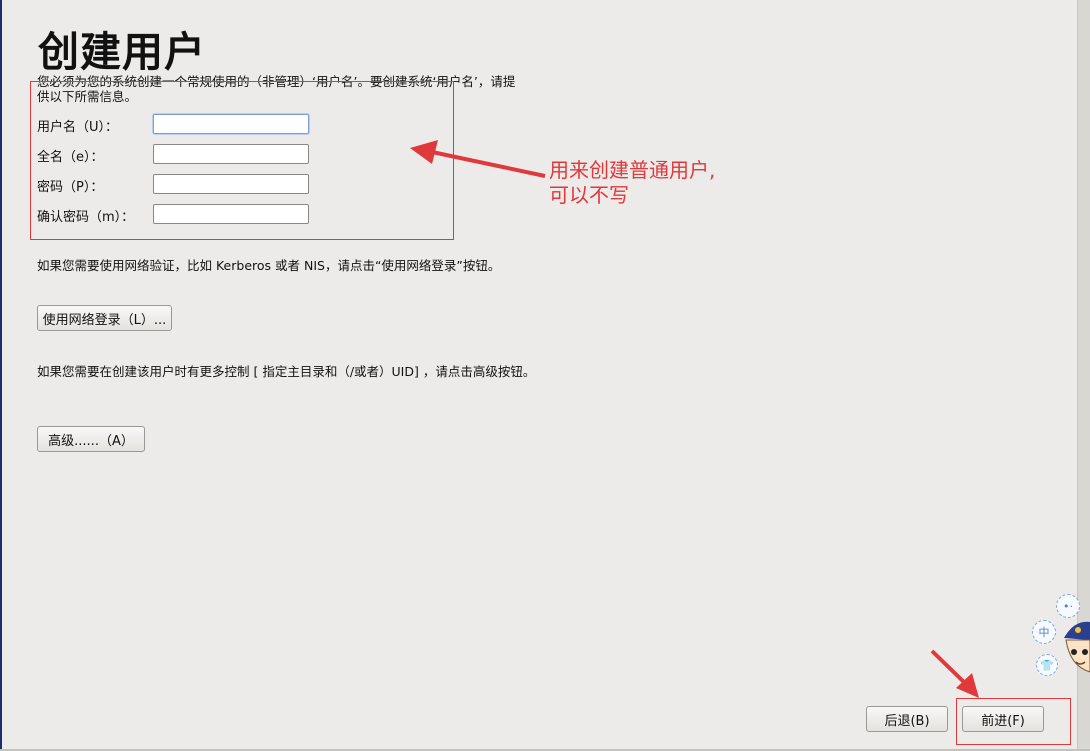 This screenshot has height=751, width=1090. Describe the element at coordinates (589, 195) in the screenshot. I see `annotation-line-2: 可以不写` at that location.